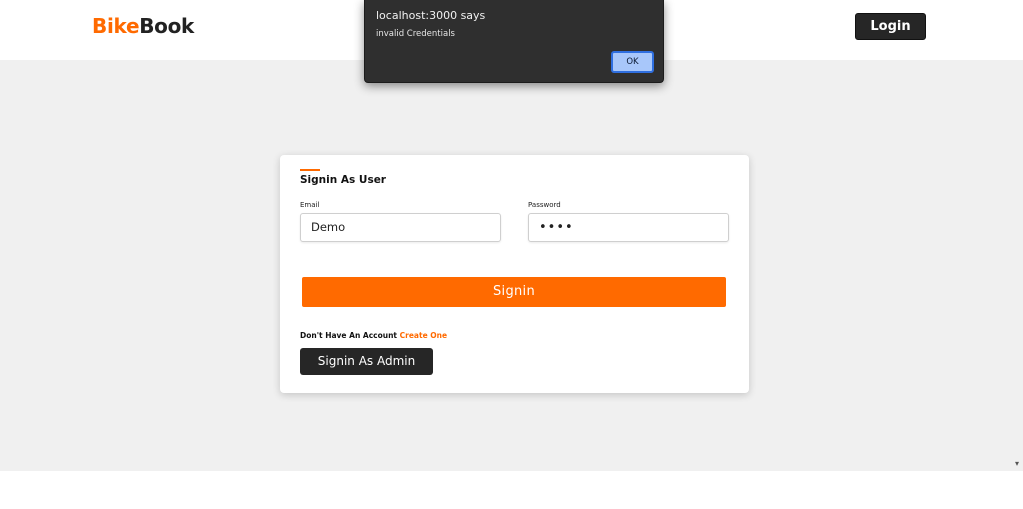 Image resolution: width=1023 pixels, height=509 pixels. Describe the element at coordinates (167, 26) in the screenshot. I see `logo-part-book: Book` at that location.